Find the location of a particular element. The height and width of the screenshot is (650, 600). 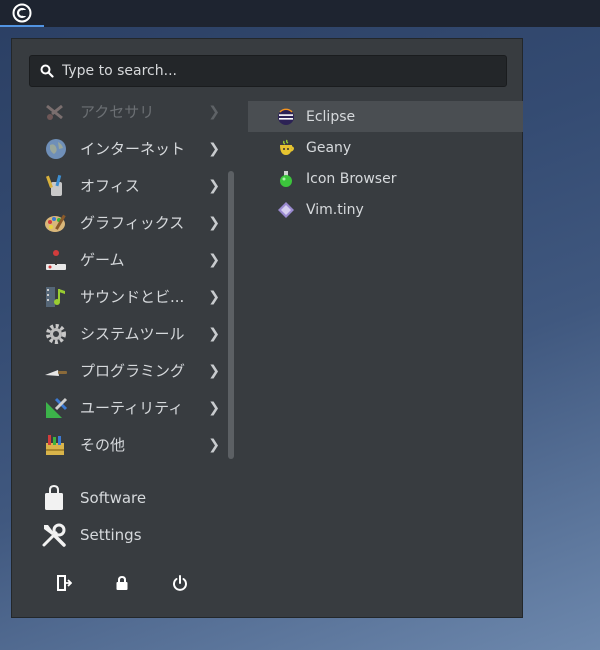

search-input is located at coordinates (272, 71).